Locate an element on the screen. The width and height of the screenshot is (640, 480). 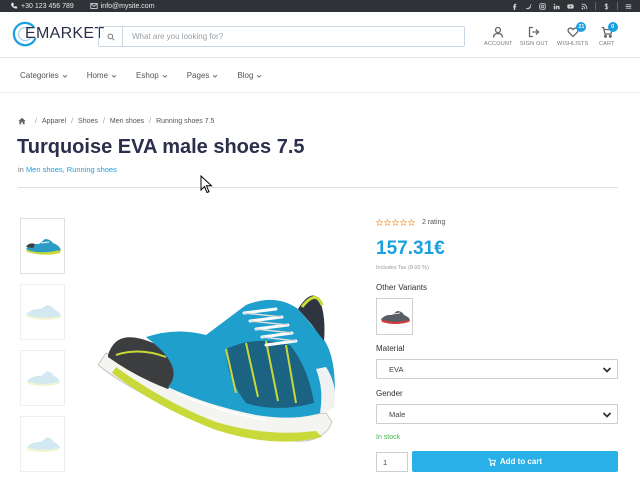
title-divider is located at coordinates (318, 187).